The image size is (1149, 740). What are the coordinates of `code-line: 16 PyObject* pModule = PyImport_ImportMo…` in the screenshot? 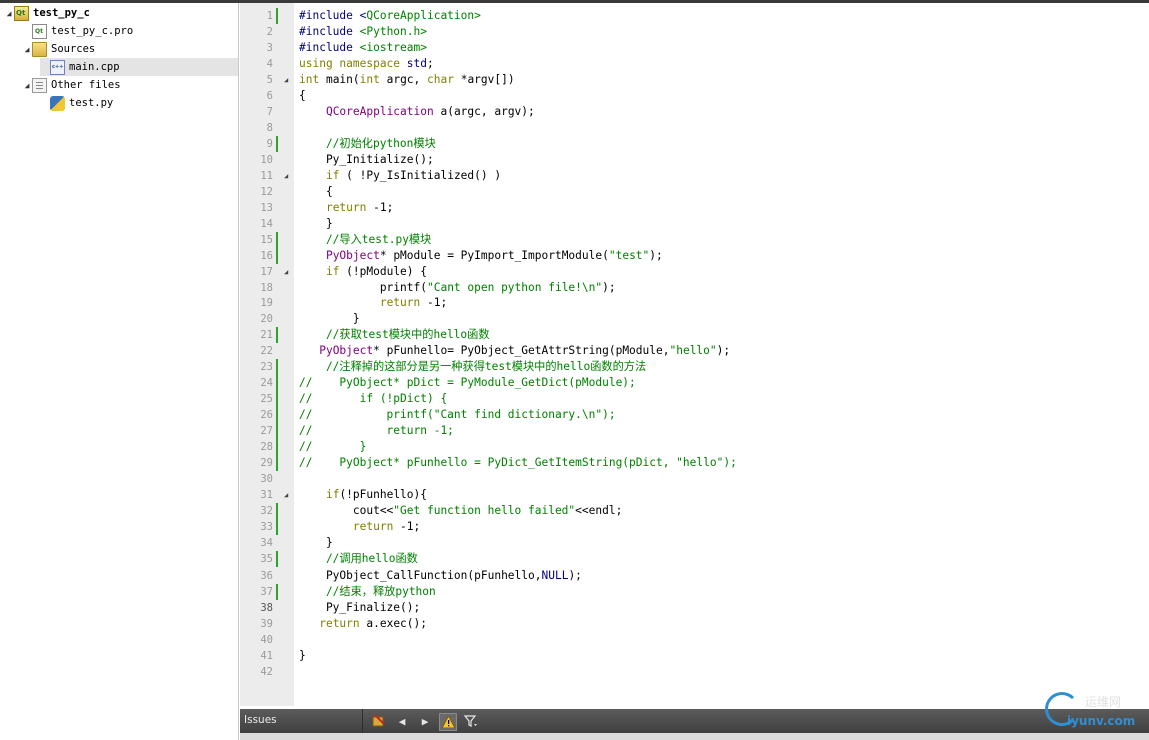 It's located at (694, 255).